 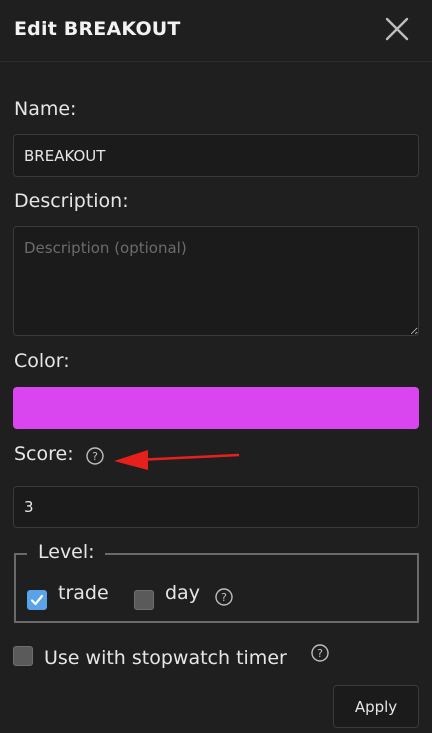 I want to click on dialog-header: Edit BREAKOUT, so click(x=216, y=31).